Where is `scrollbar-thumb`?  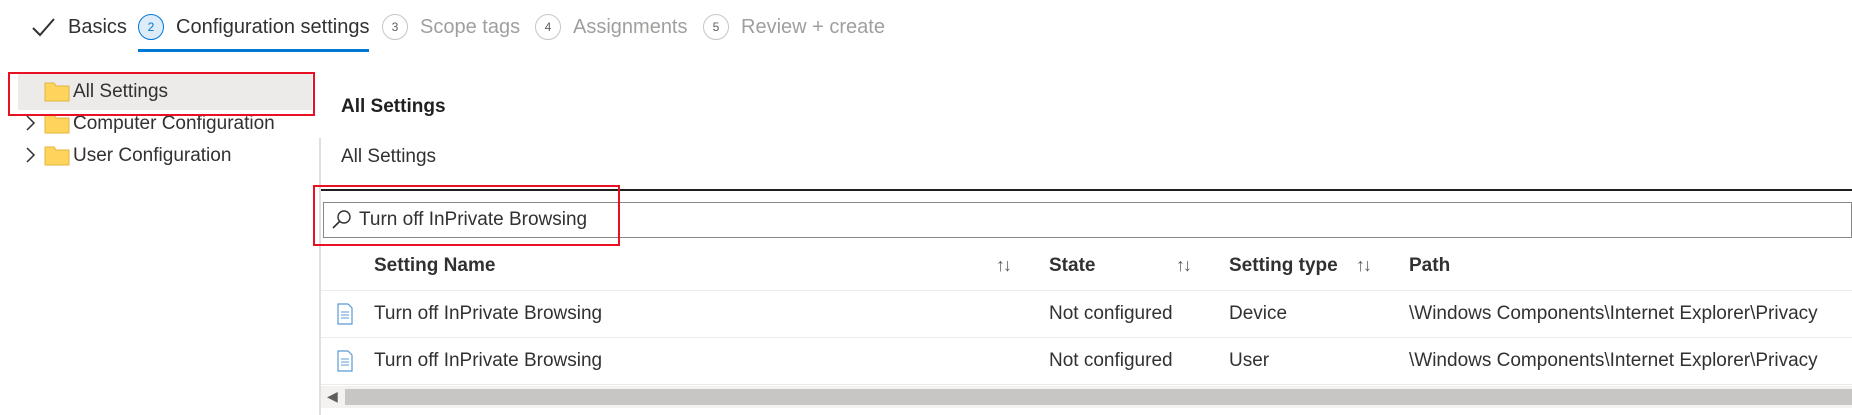
scrollbar-thumb is located at coordinates (1098, 397).